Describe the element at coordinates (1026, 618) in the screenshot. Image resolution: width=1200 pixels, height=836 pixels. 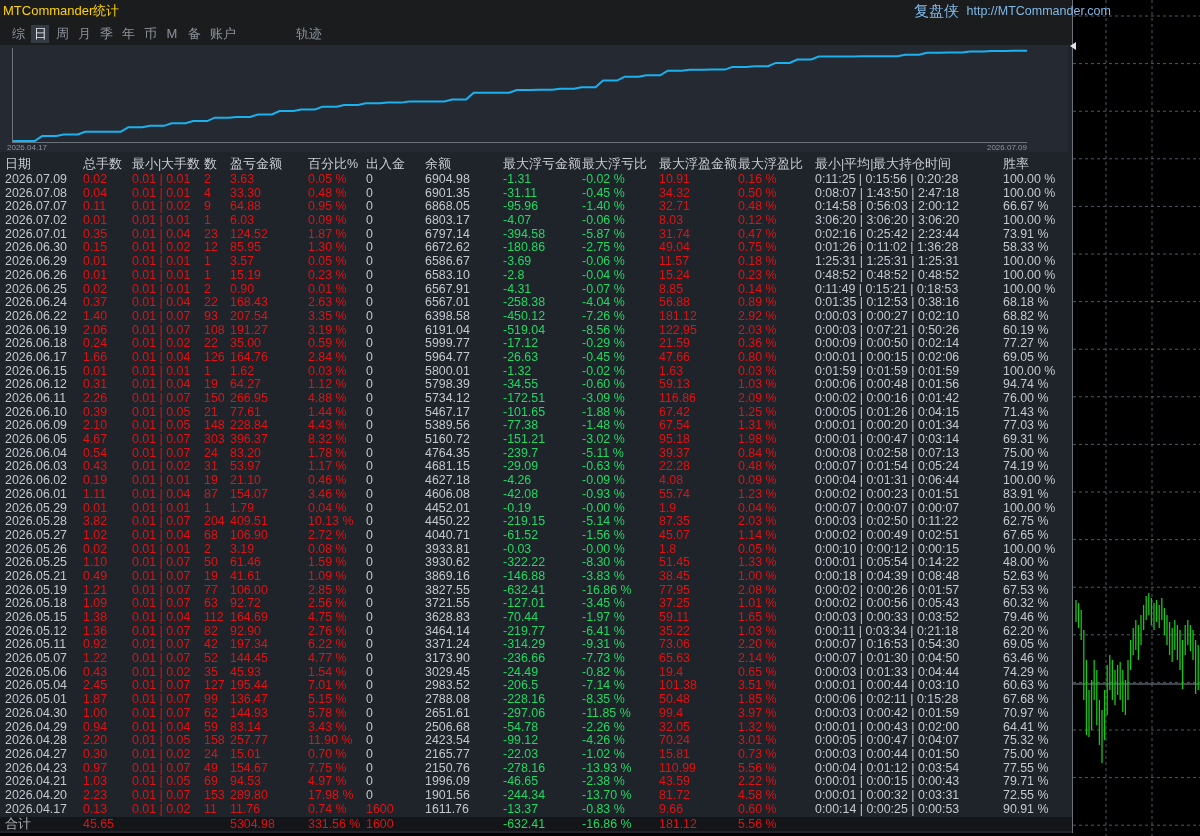
I see `table-cell: 79.46 %` at that location.